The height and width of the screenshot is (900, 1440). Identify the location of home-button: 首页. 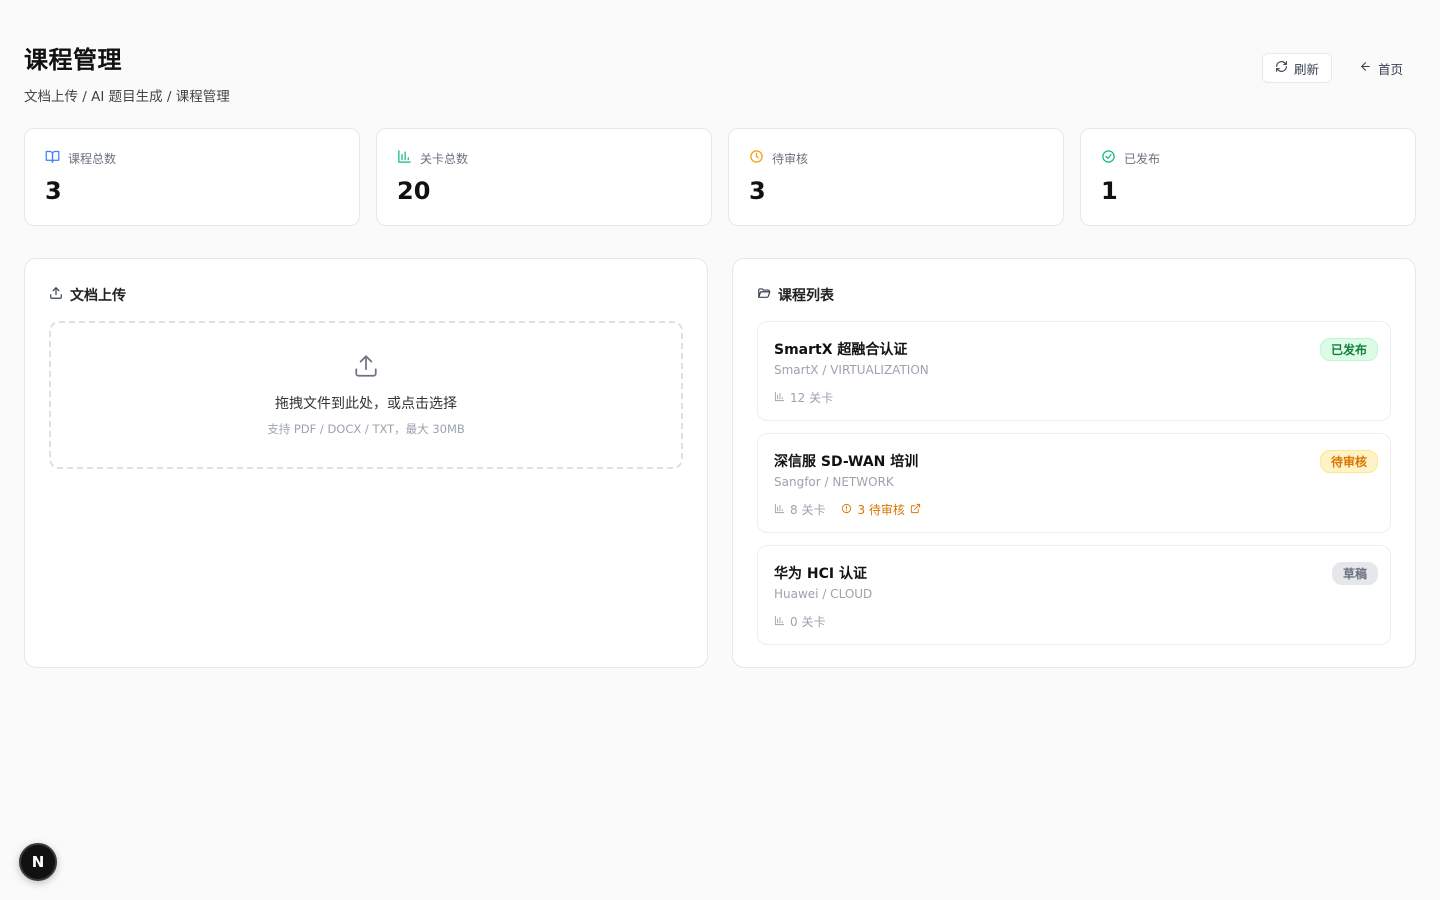
(1381, 68).